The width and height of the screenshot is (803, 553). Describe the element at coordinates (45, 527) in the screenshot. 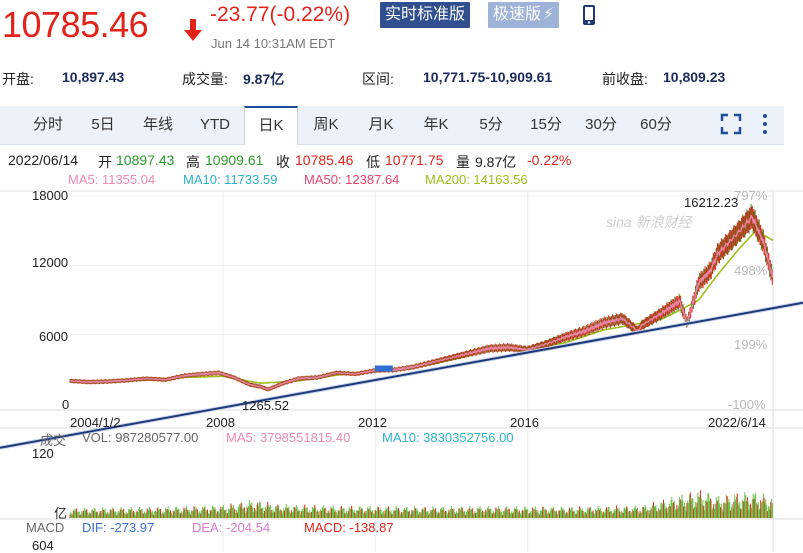

I see `macd-panel-label: MACD` at that location.